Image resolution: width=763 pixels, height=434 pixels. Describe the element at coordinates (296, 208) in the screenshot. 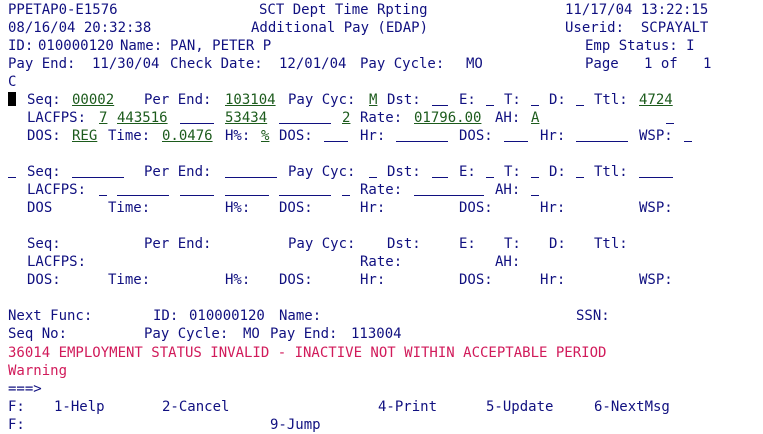

I see `dos2-label-2: DOS:` at that location.